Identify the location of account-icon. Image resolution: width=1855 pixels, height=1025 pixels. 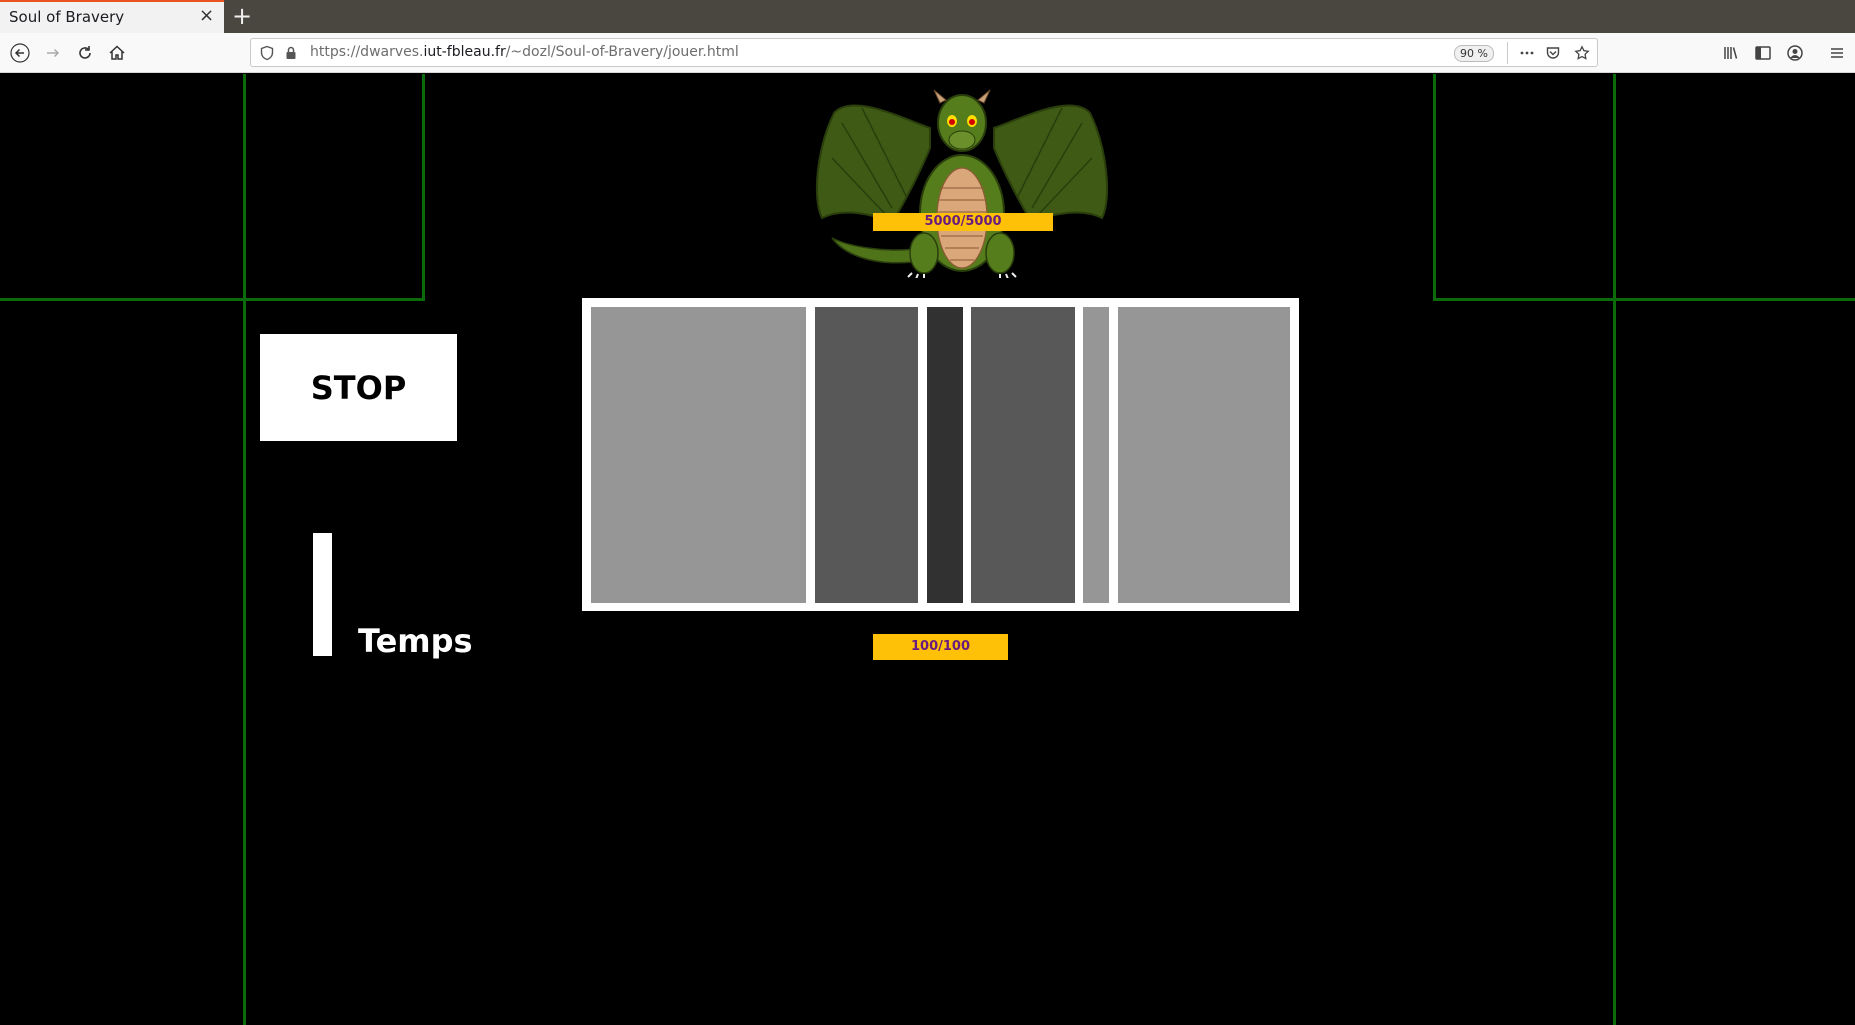
(1795, 53).